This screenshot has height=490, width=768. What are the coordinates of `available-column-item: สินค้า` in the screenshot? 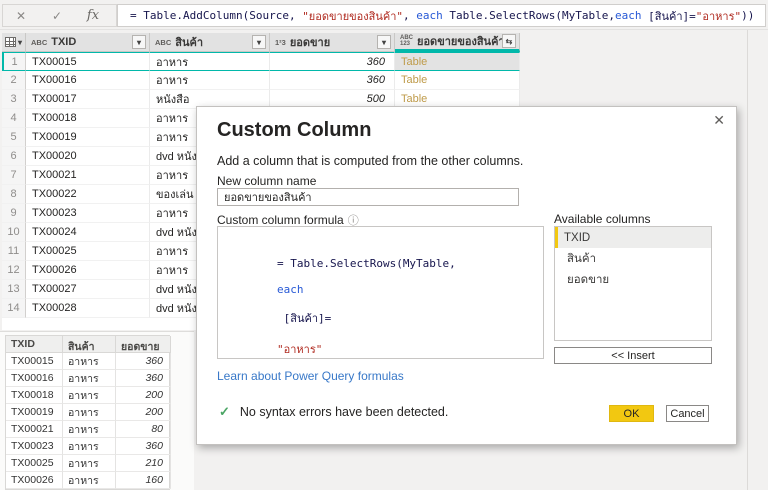 It's located at (633, 258).